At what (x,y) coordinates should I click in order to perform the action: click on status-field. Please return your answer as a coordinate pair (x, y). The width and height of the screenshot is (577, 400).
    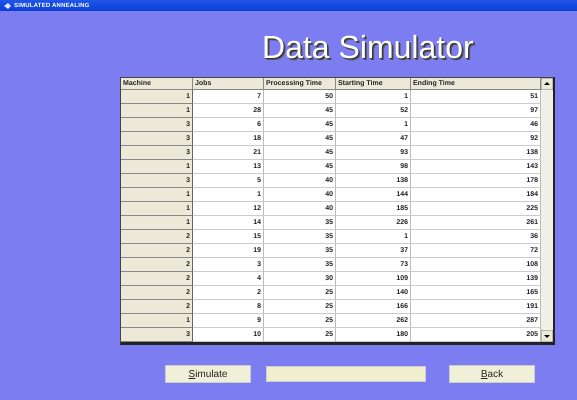
    Looking at the image, I should click on (346, 374).